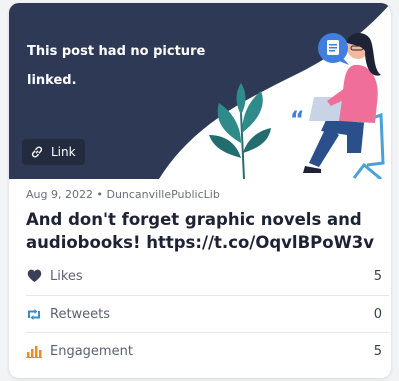 The width and height of the screenshot is (399, 381). What do you see at coordinates (66, 276) in the screenshot?
I see `stat-label: Likes` at bounding box center [66, 276].